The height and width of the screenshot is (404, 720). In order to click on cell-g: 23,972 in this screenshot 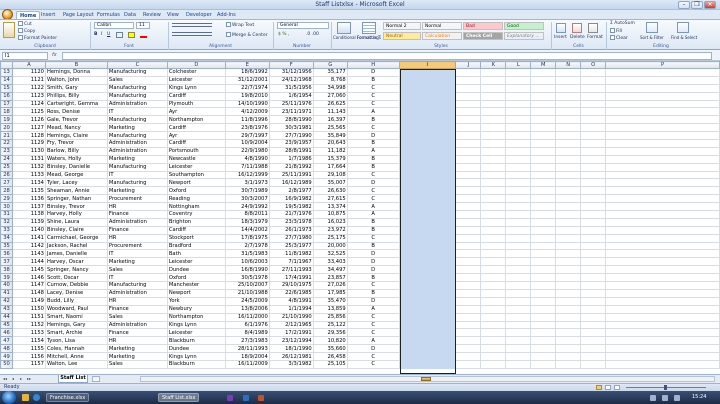, I will do `click(330, 230)`.